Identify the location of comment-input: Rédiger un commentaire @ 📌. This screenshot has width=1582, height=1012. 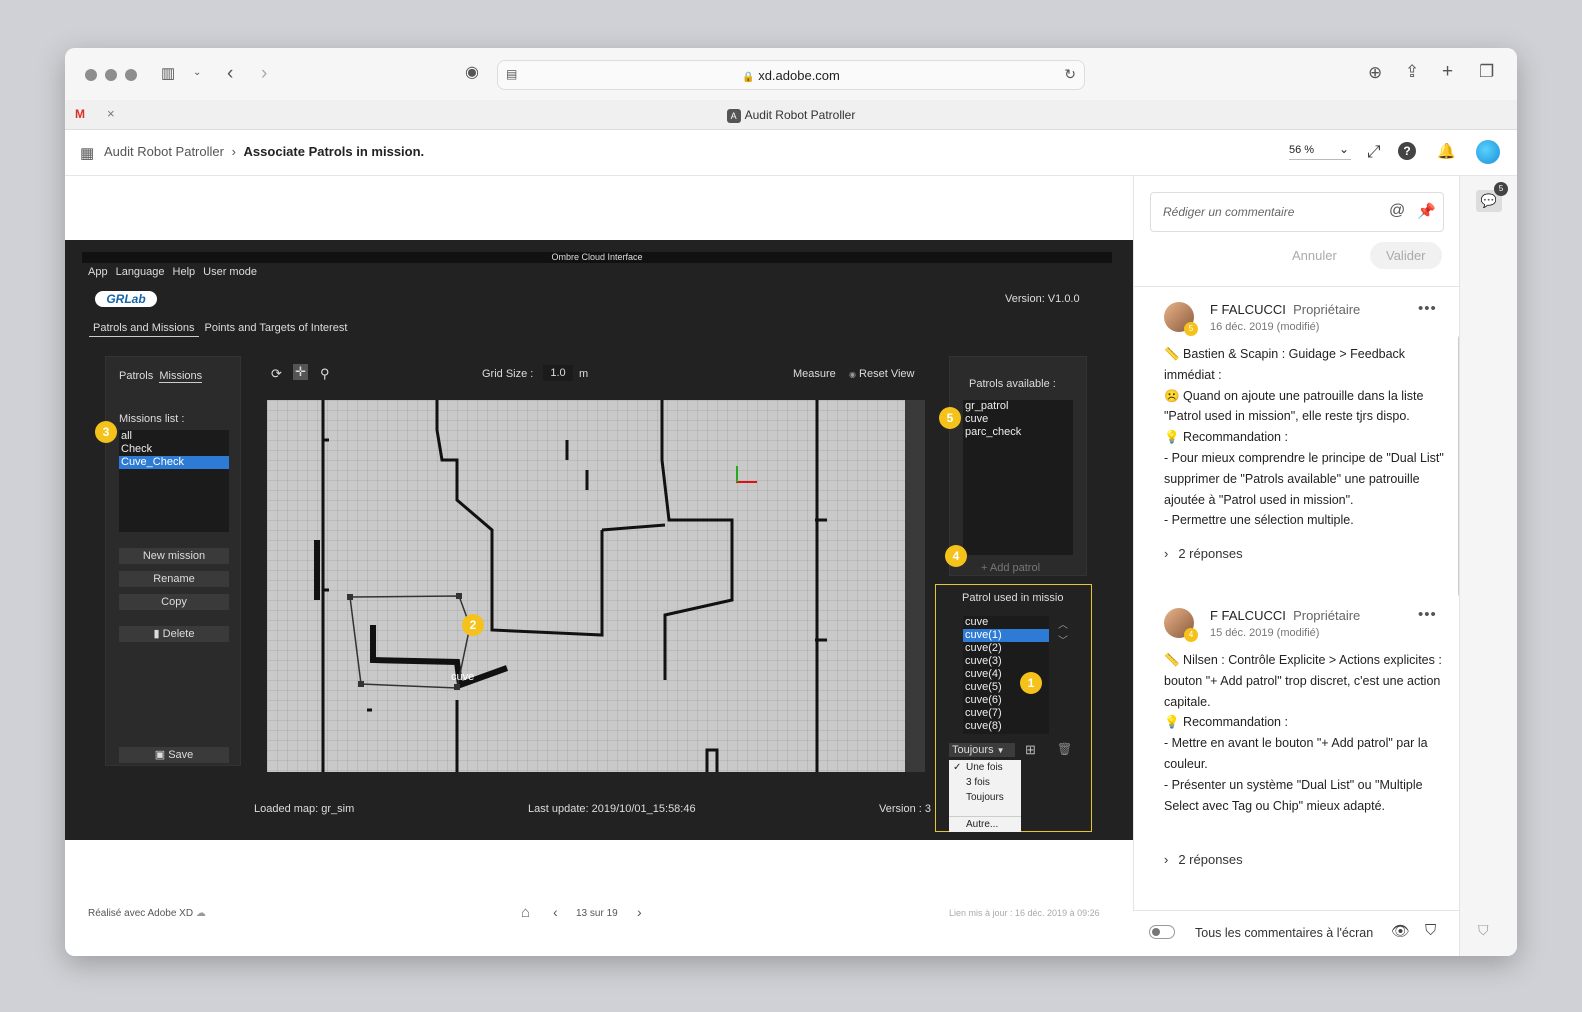
(1297, 212).